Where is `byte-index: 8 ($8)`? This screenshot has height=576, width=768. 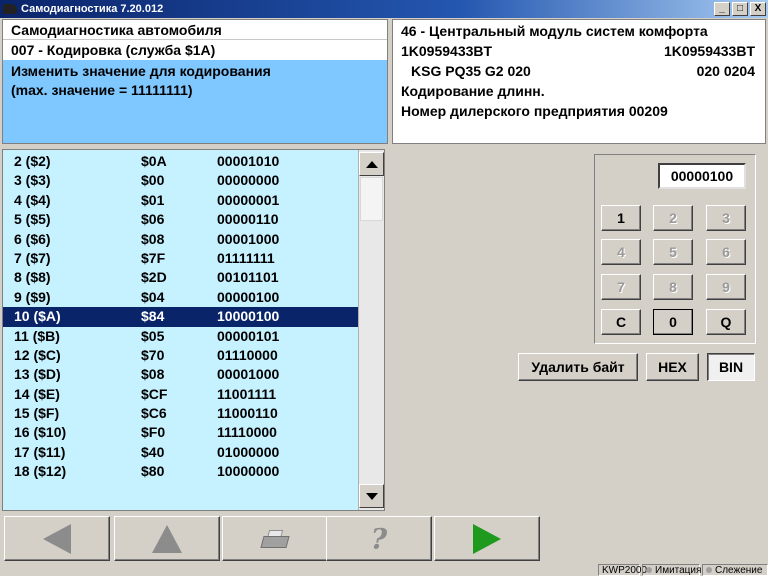 byte-index: 8 ($8) is located at coordinates (32, 277).